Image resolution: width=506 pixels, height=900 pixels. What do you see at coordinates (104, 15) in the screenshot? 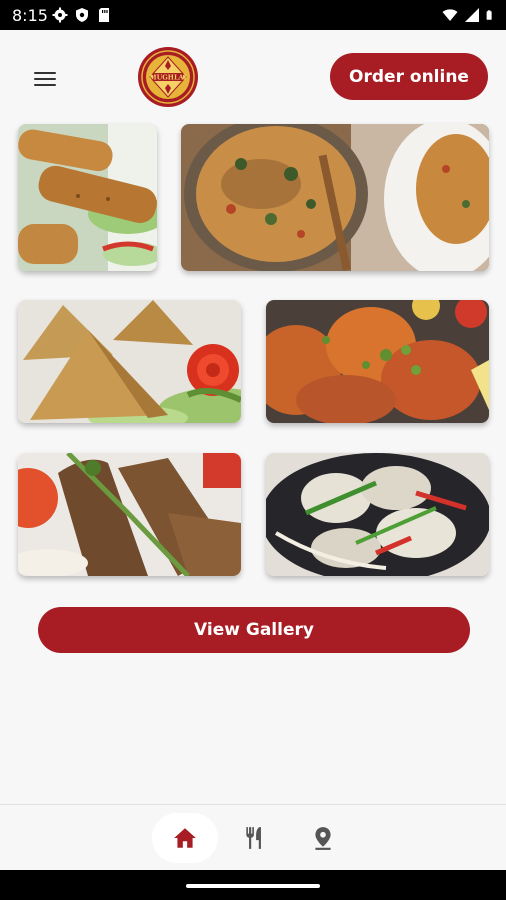
I see `sd-card-icon` at bounding box center [104, 15].